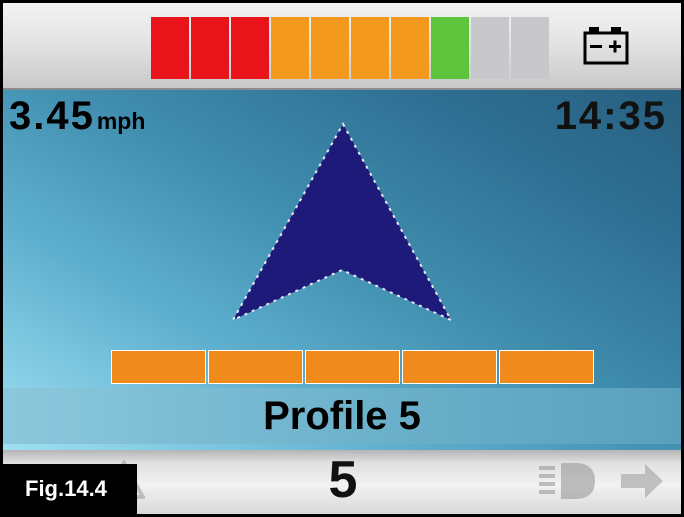 Image resolution: width=684 pixels, height=517 pixels. I want to click on speed-setting-bar, so click(353, 367).